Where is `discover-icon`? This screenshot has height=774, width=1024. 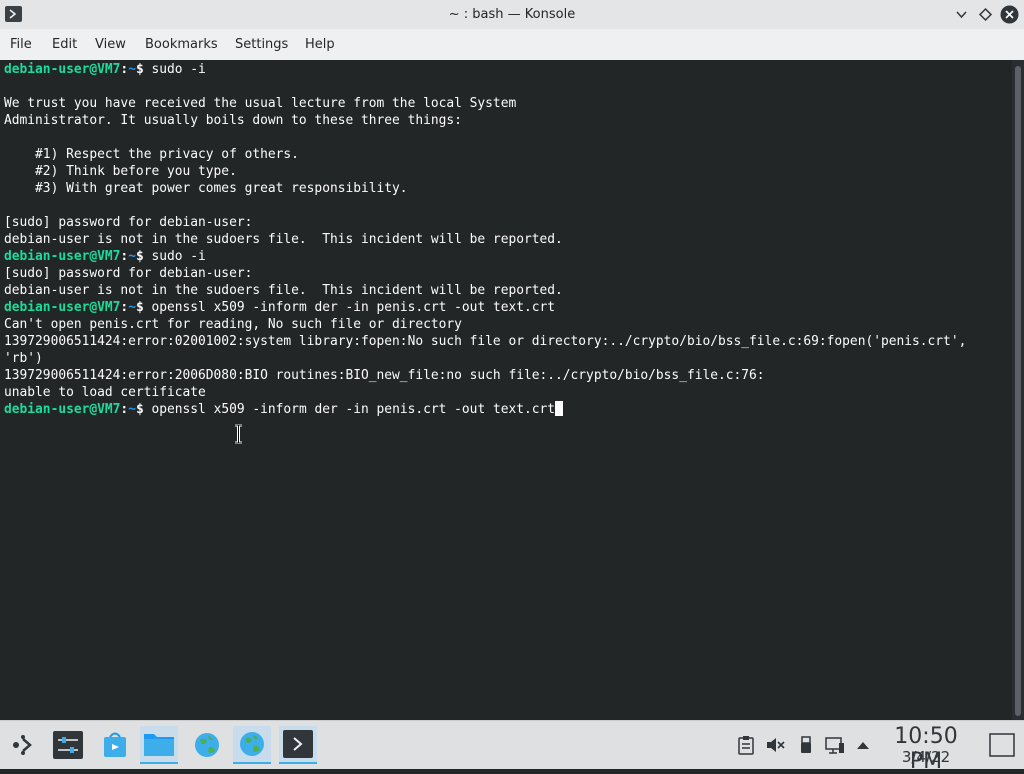 discover-icon is located at coordinates (115, 744).